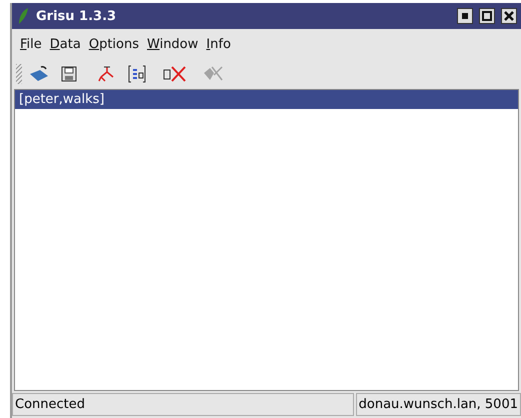 Image resolution: width=521 pixels, height=418 pixels. I want to click on toolbar-grip, so click(19, 74).